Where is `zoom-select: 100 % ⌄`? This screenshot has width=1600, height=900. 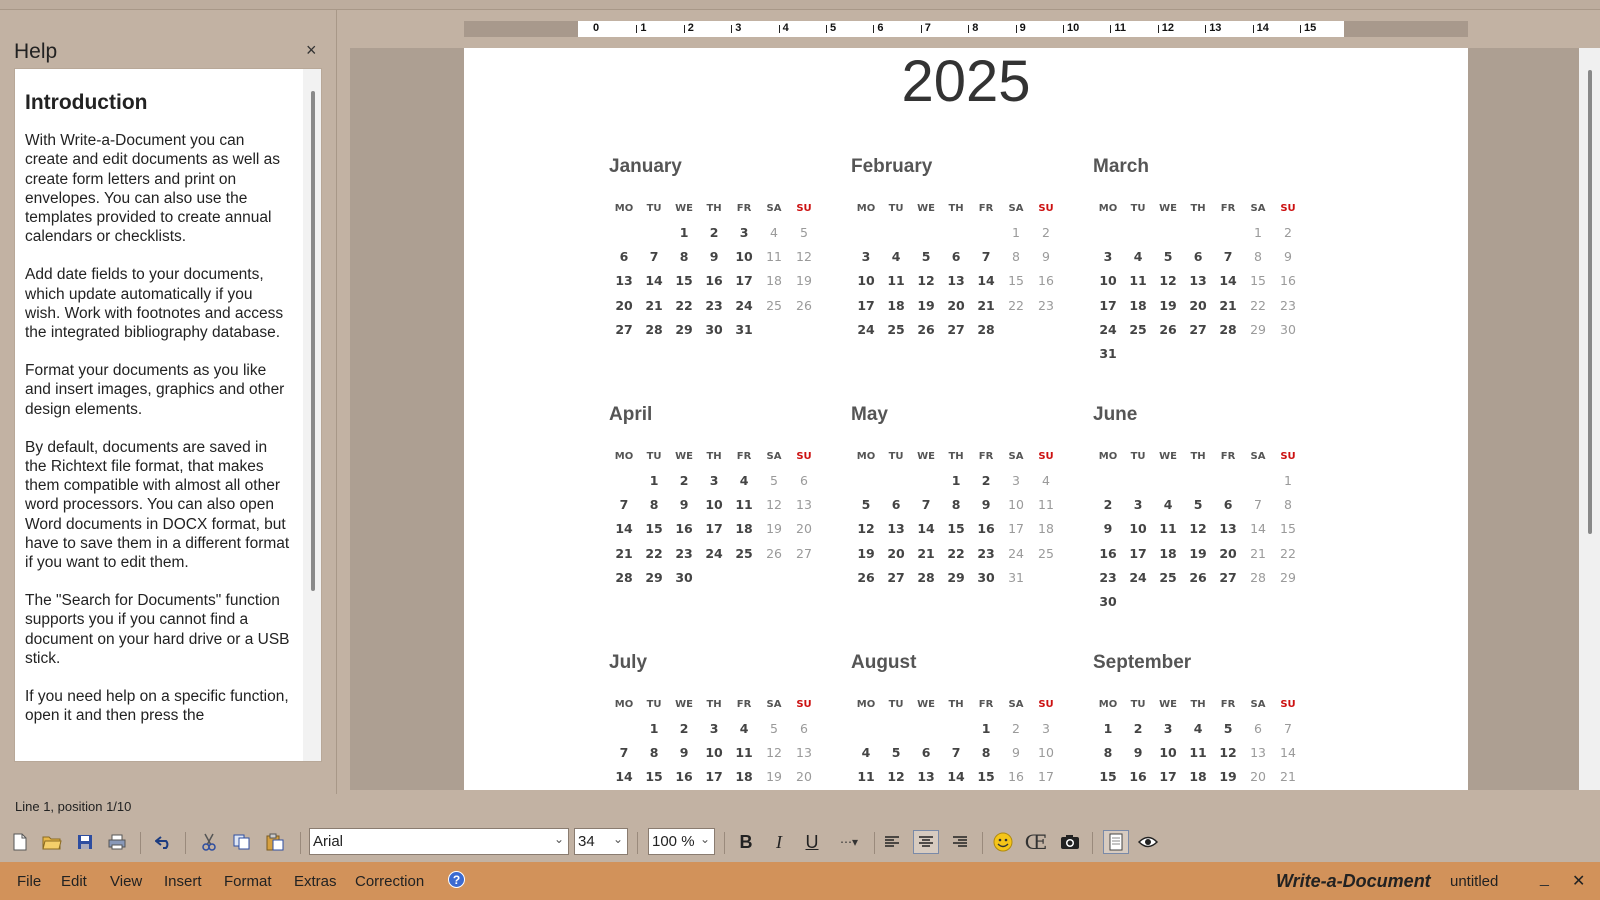
zoom-select: 100 % ⌄ is located at coordinates (681, 841).